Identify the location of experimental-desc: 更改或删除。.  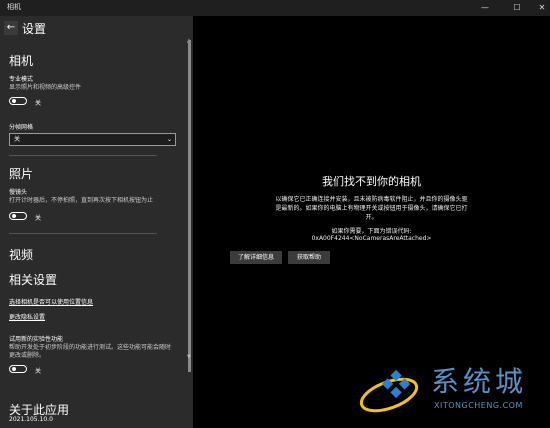
(27, 355).